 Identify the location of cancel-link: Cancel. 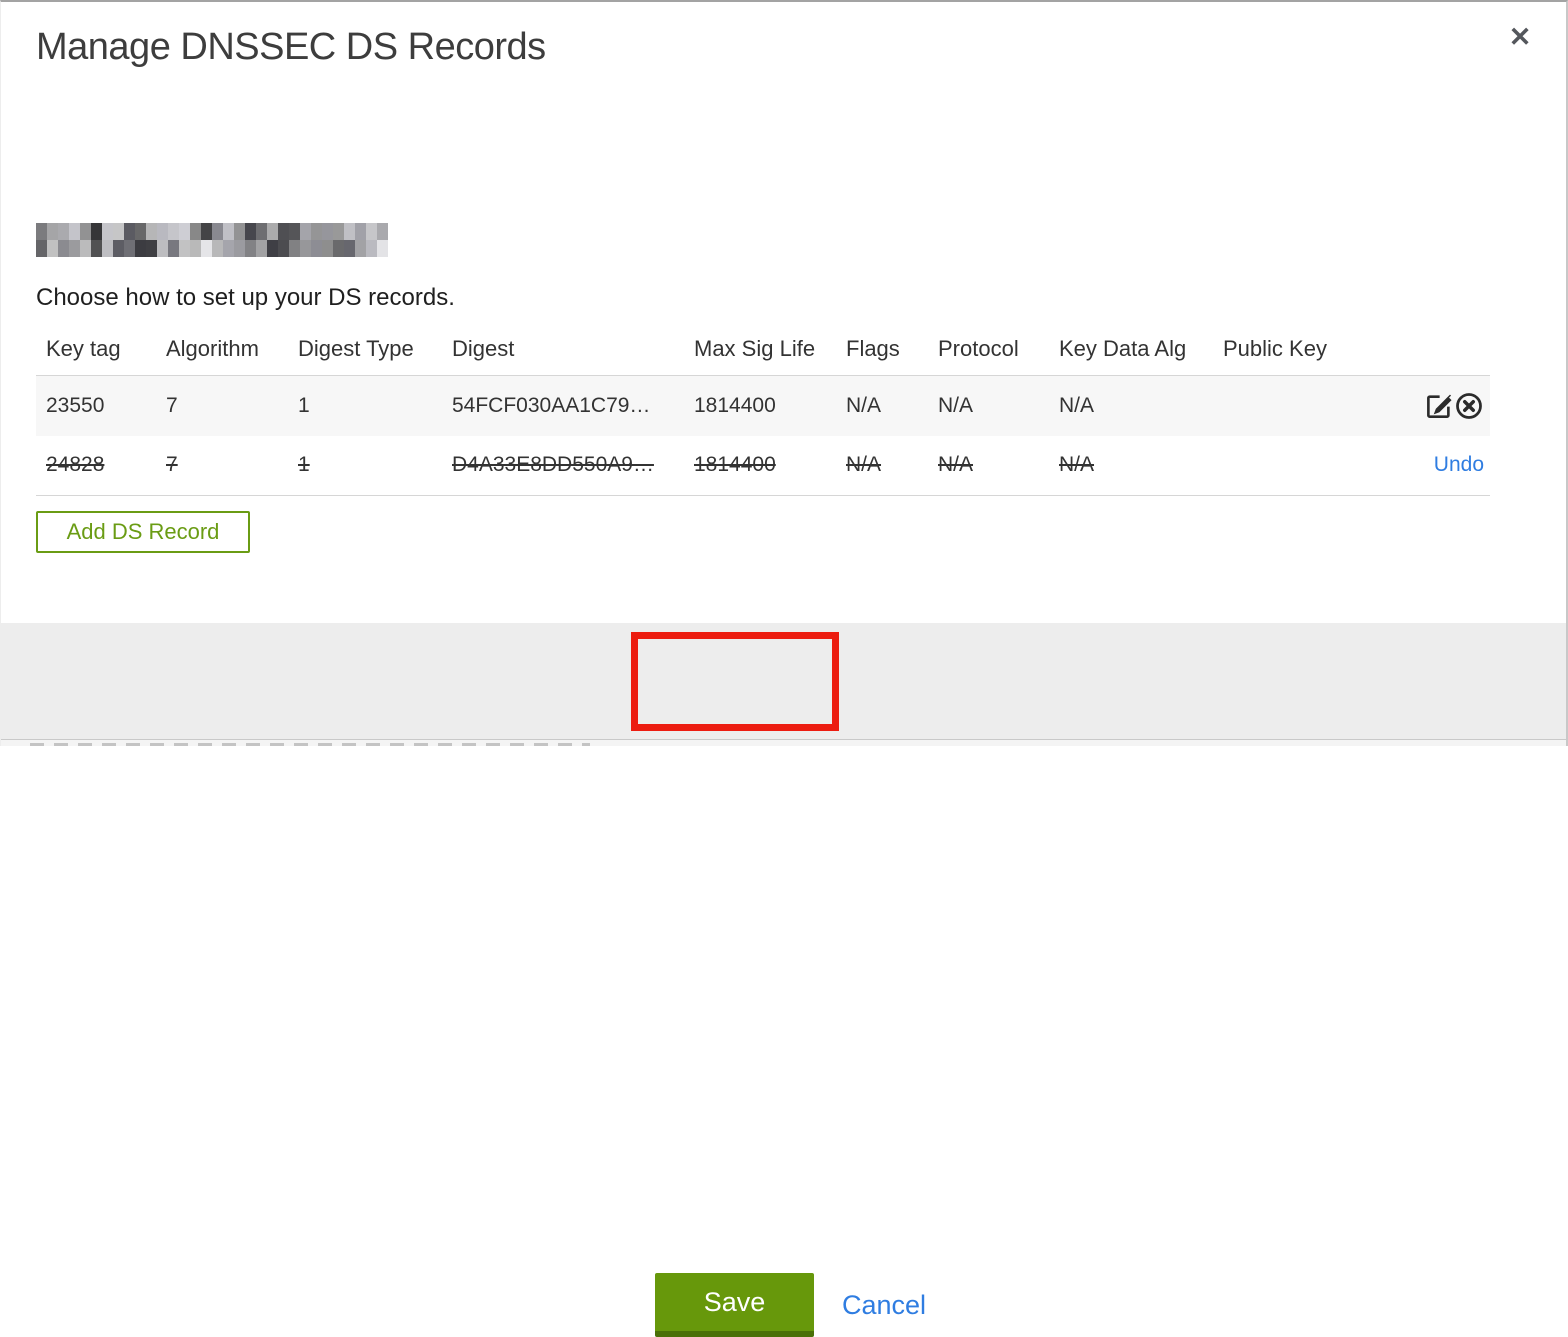
(884, 1305).